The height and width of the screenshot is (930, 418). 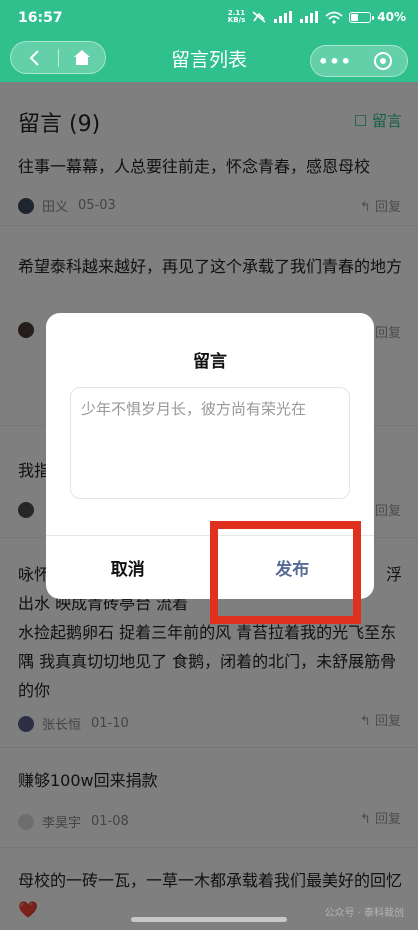 I want to click on target-icon, so click(x=383, y=61).